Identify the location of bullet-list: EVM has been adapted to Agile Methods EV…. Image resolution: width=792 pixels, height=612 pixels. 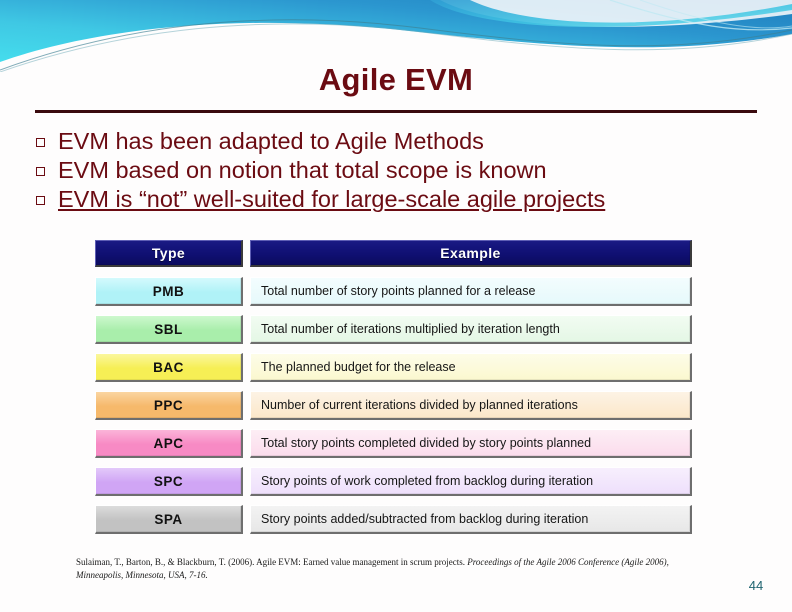
(406, 171).